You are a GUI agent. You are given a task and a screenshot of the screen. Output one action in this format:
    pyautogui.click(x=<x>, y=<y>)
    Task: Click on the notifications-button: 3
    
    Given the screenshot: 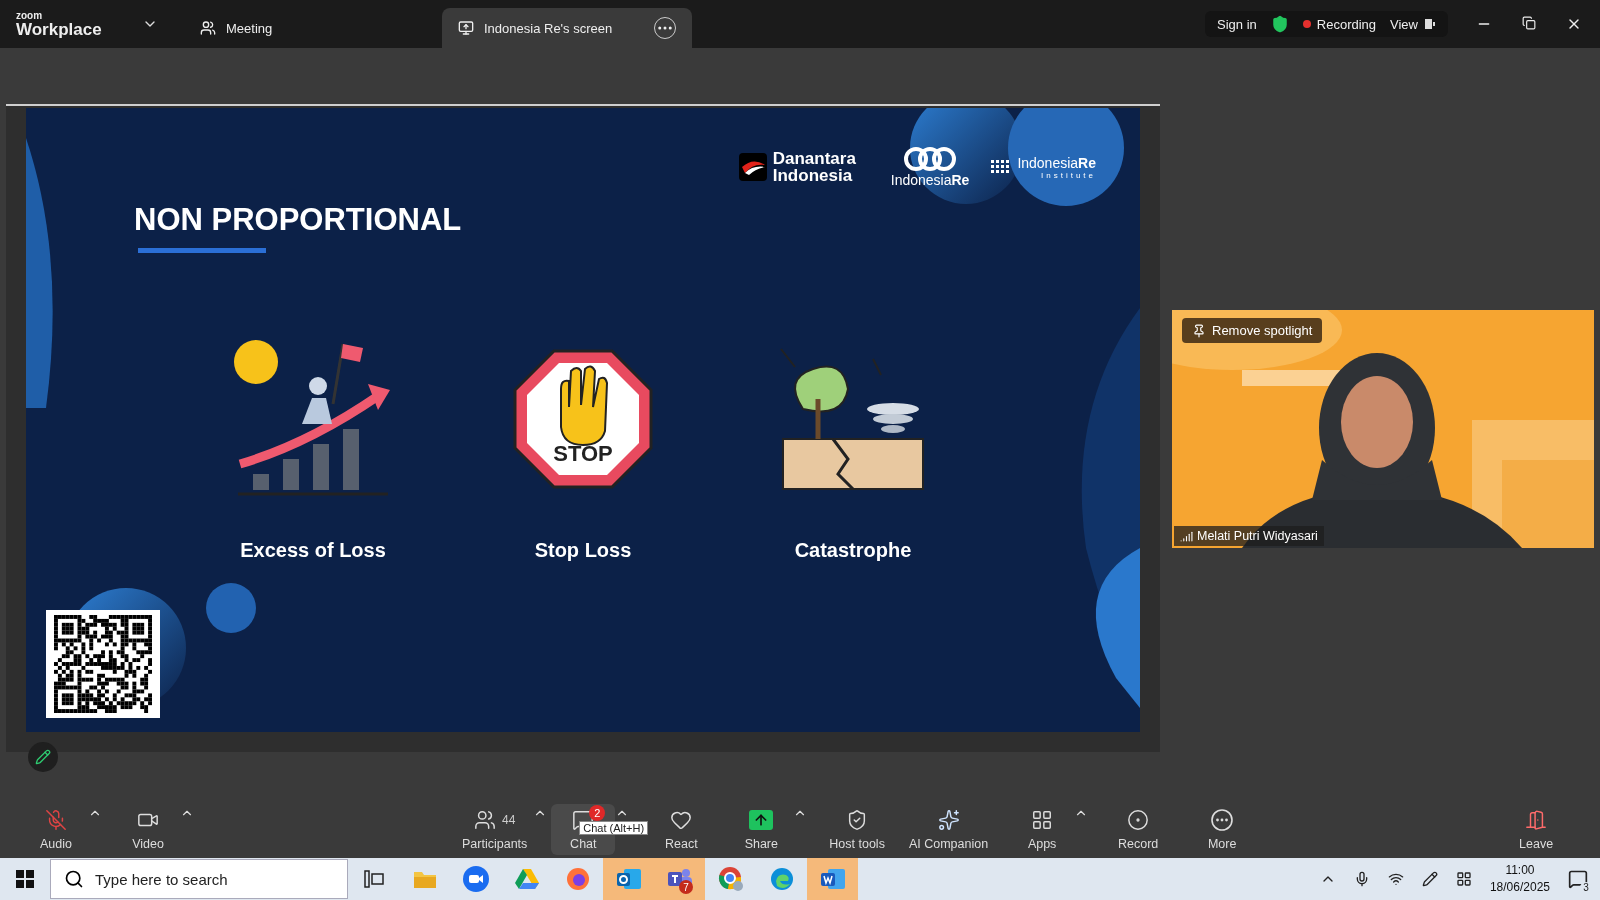 What is the action you would take?
    pyautogui.click(x=1578, y=879)
    